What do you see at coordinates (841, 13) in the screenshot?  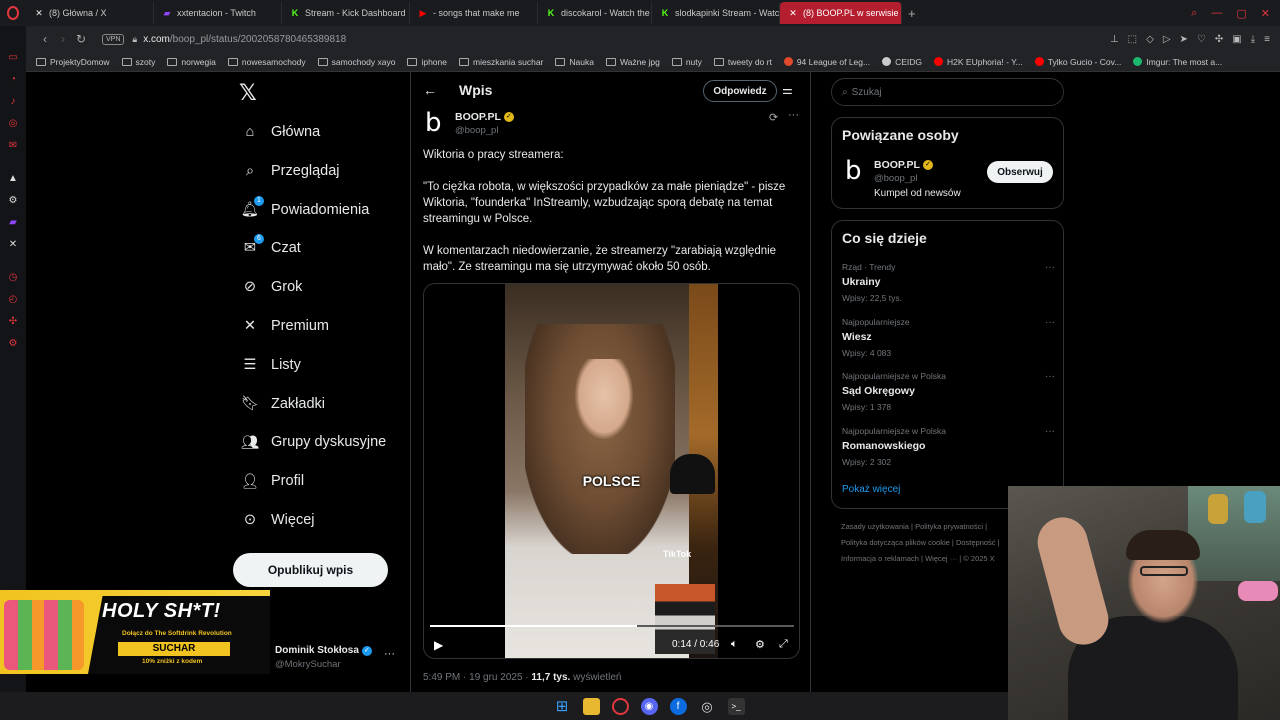 I see `browser-tab: ✕ (8) BOOP.PL w serwisie X` at bounding box center [841, 13].